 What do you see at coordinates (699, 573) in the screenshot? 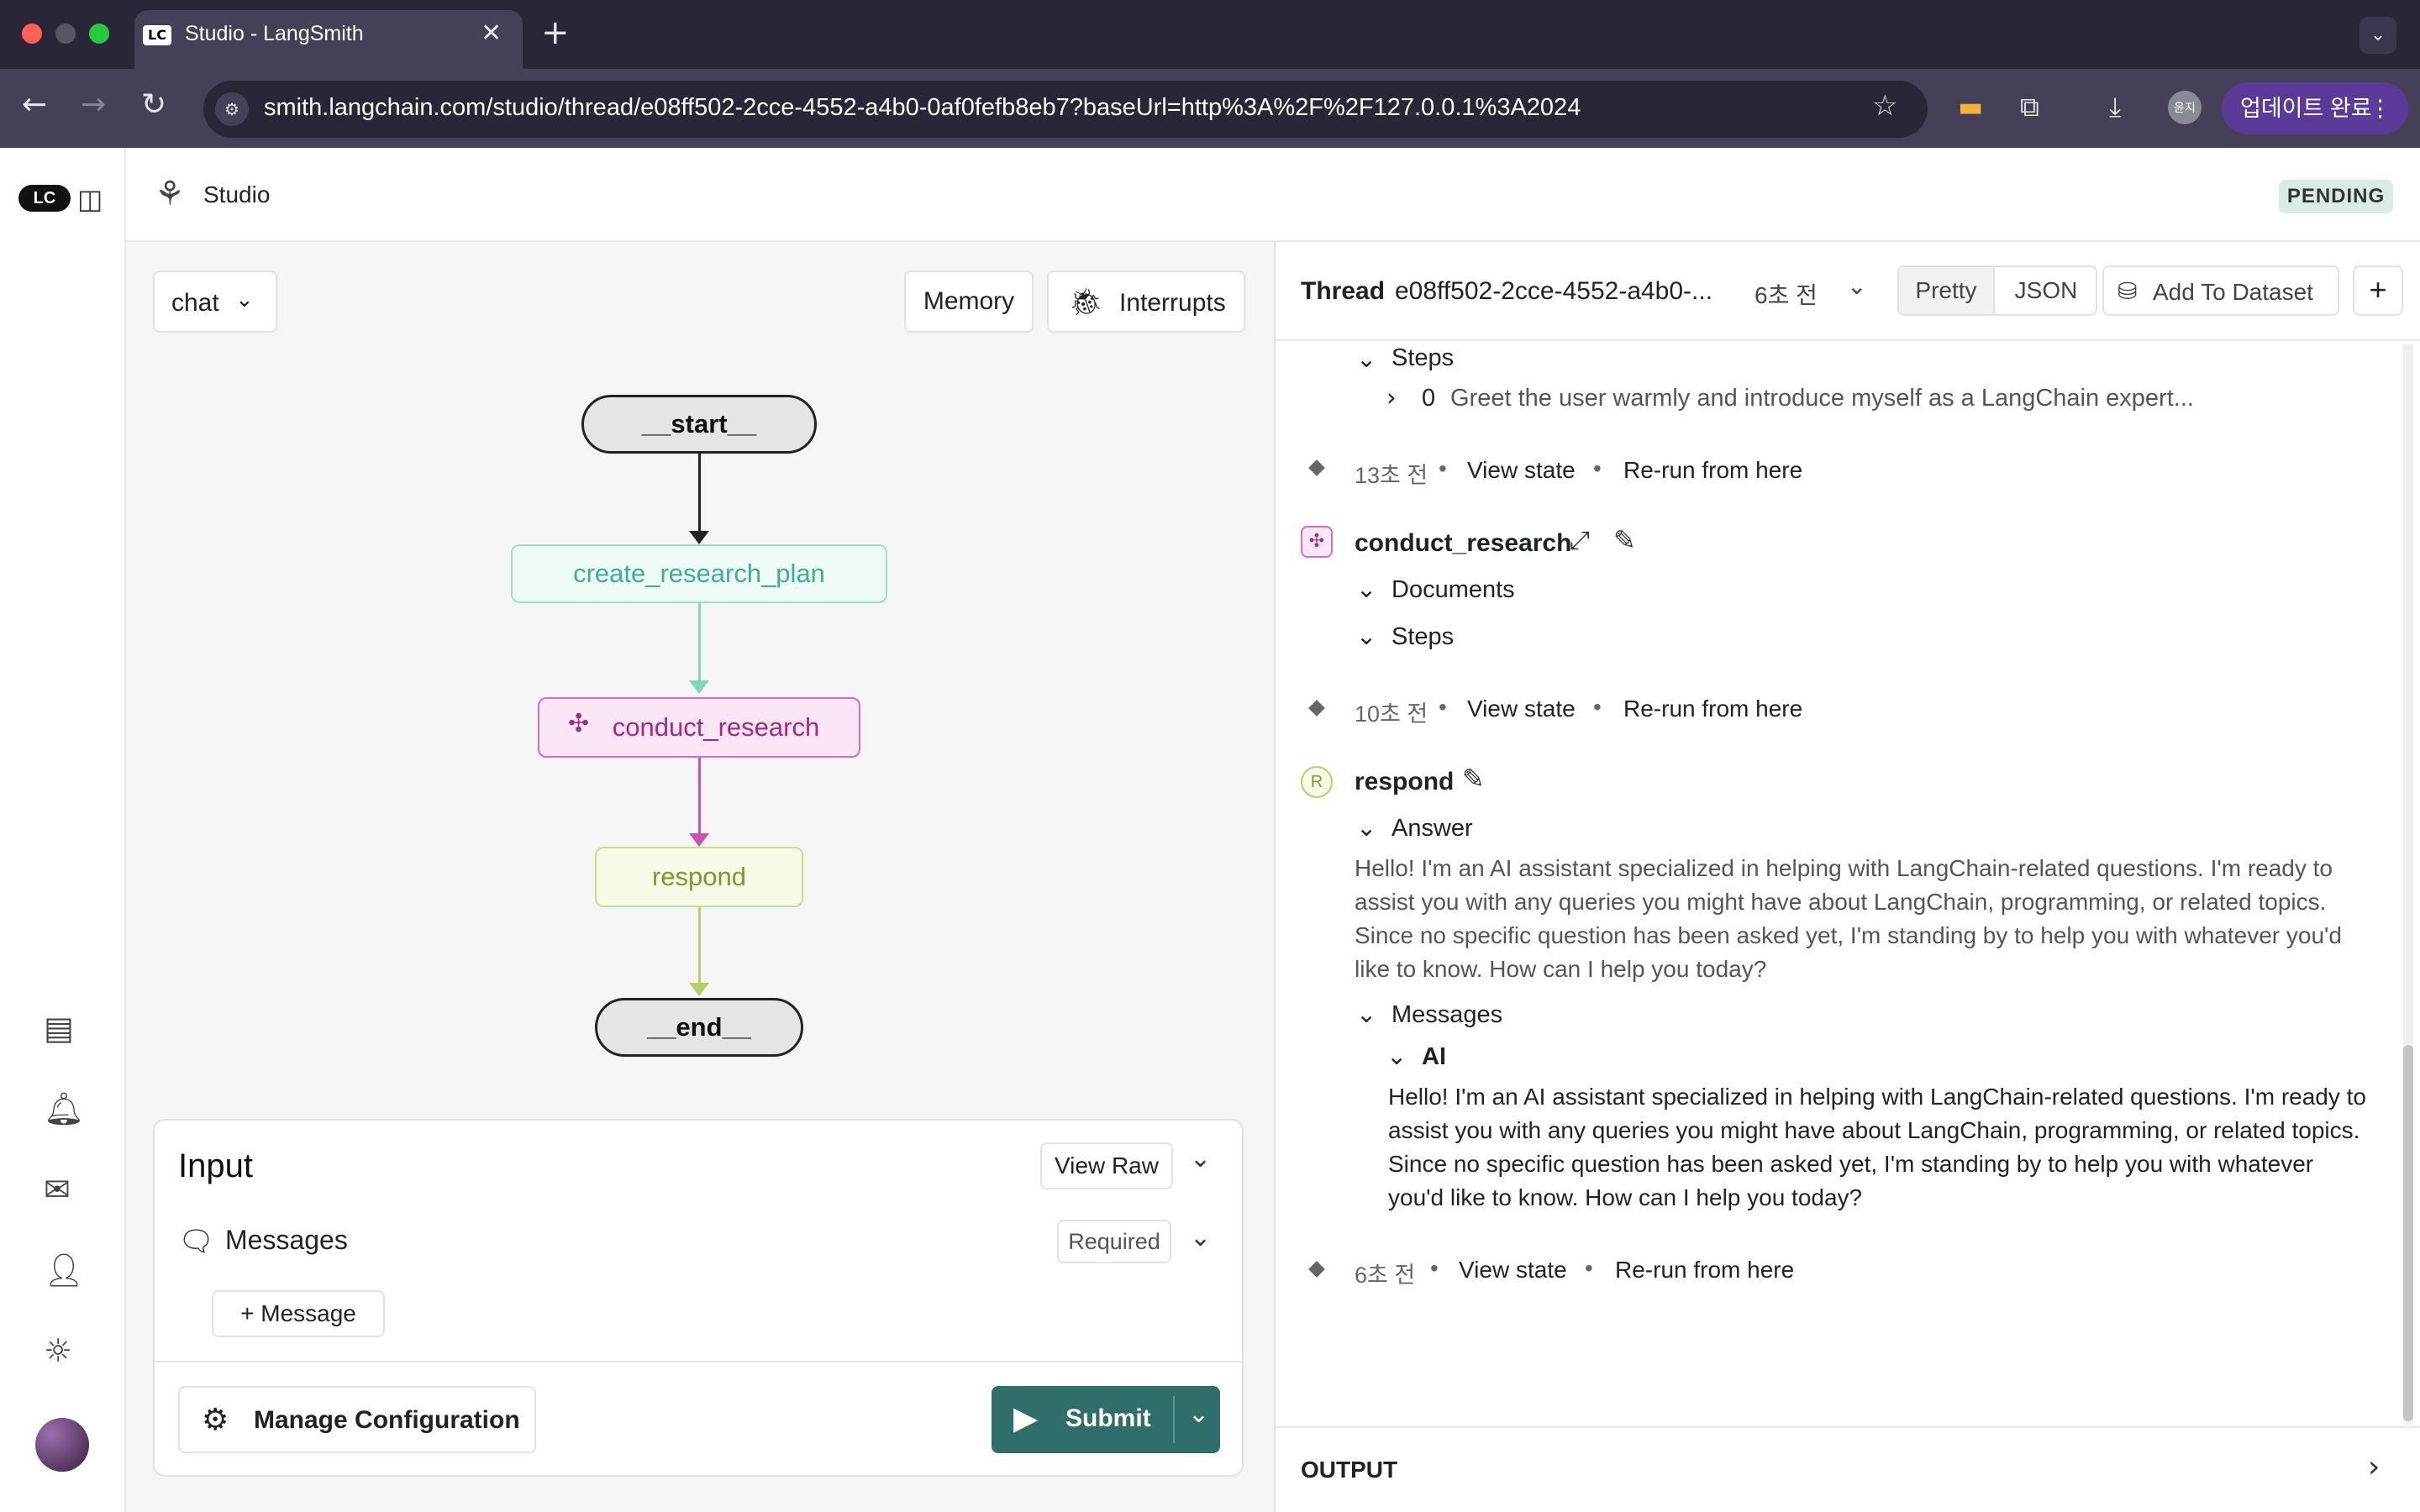
I see `node-create-research-plan: create_research_plan` at bounding box center [699, 573].